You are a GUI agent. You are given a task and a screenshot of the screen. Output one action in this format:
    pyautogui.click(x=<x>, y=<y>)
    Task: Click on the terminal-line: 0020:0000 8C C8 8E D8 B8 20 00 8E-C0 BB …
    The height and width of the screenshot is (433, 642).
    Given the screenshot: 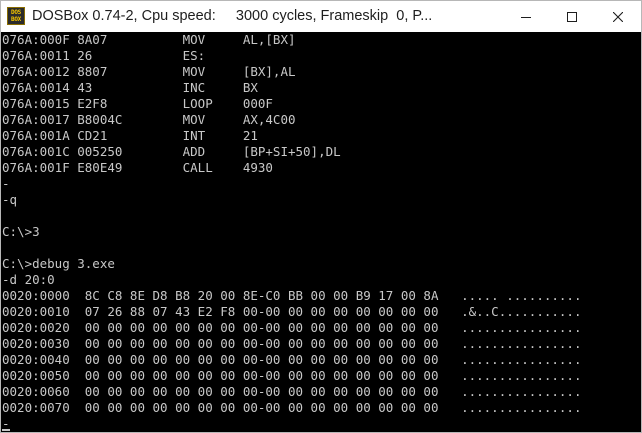 What is the action you would take?
    pyautogui.click(x=292, y=295)
    